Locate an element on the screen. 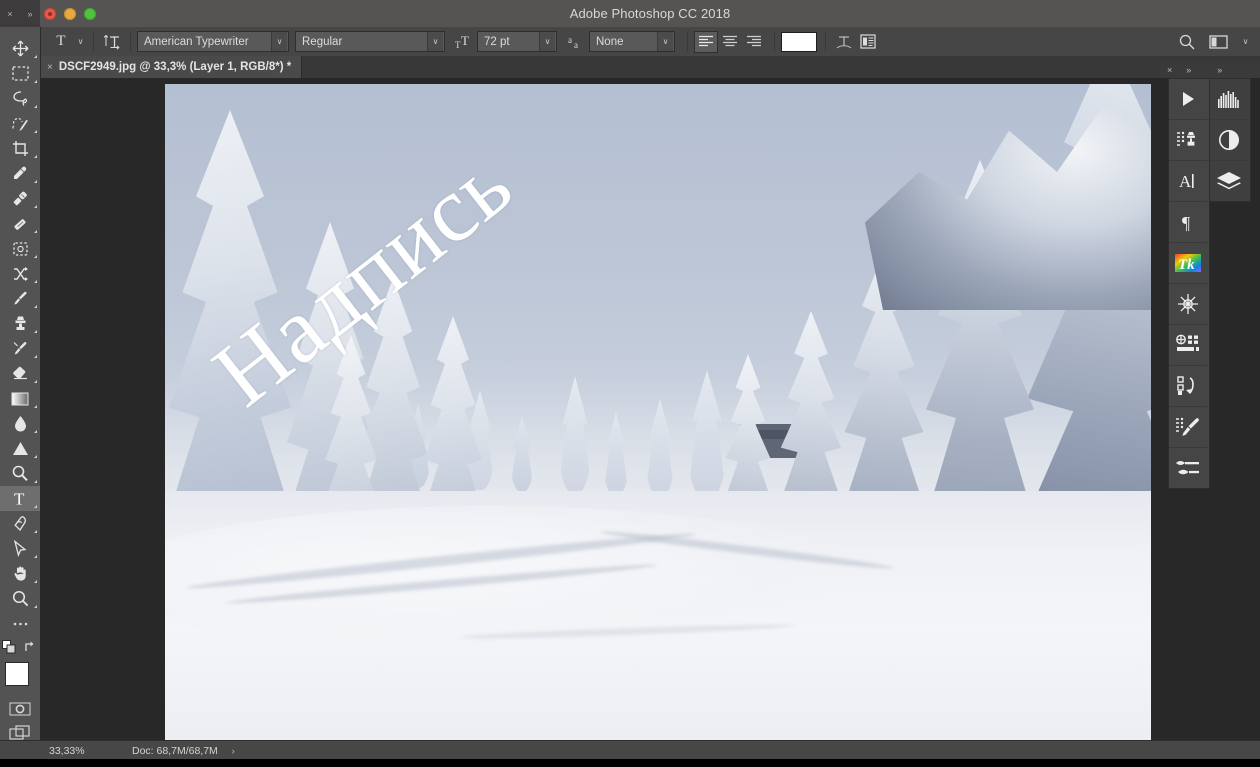 This screenshot has width=1260, height=767. swap-colors-icon is located at coordinates (31, 649).